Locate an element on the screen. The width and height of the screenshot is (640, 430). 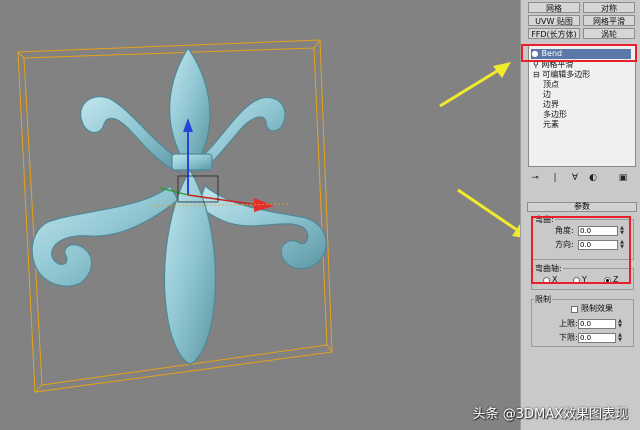
upper-limit-spinner: ▲ ▼ is located at coordinates (620, 324).